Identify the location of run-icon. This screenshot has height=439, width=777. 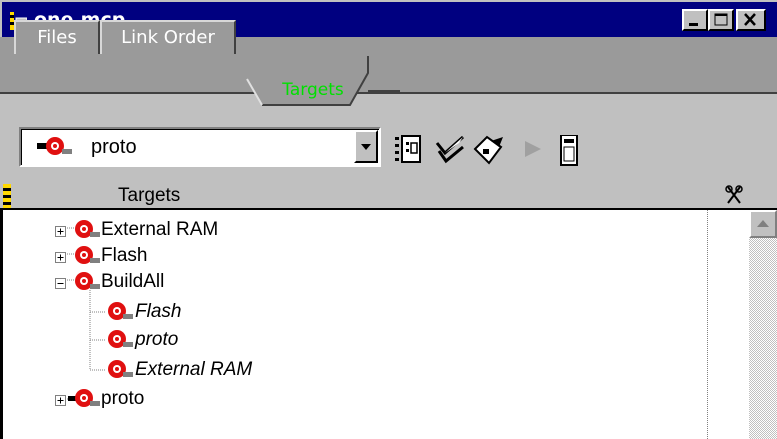
(533, 150).